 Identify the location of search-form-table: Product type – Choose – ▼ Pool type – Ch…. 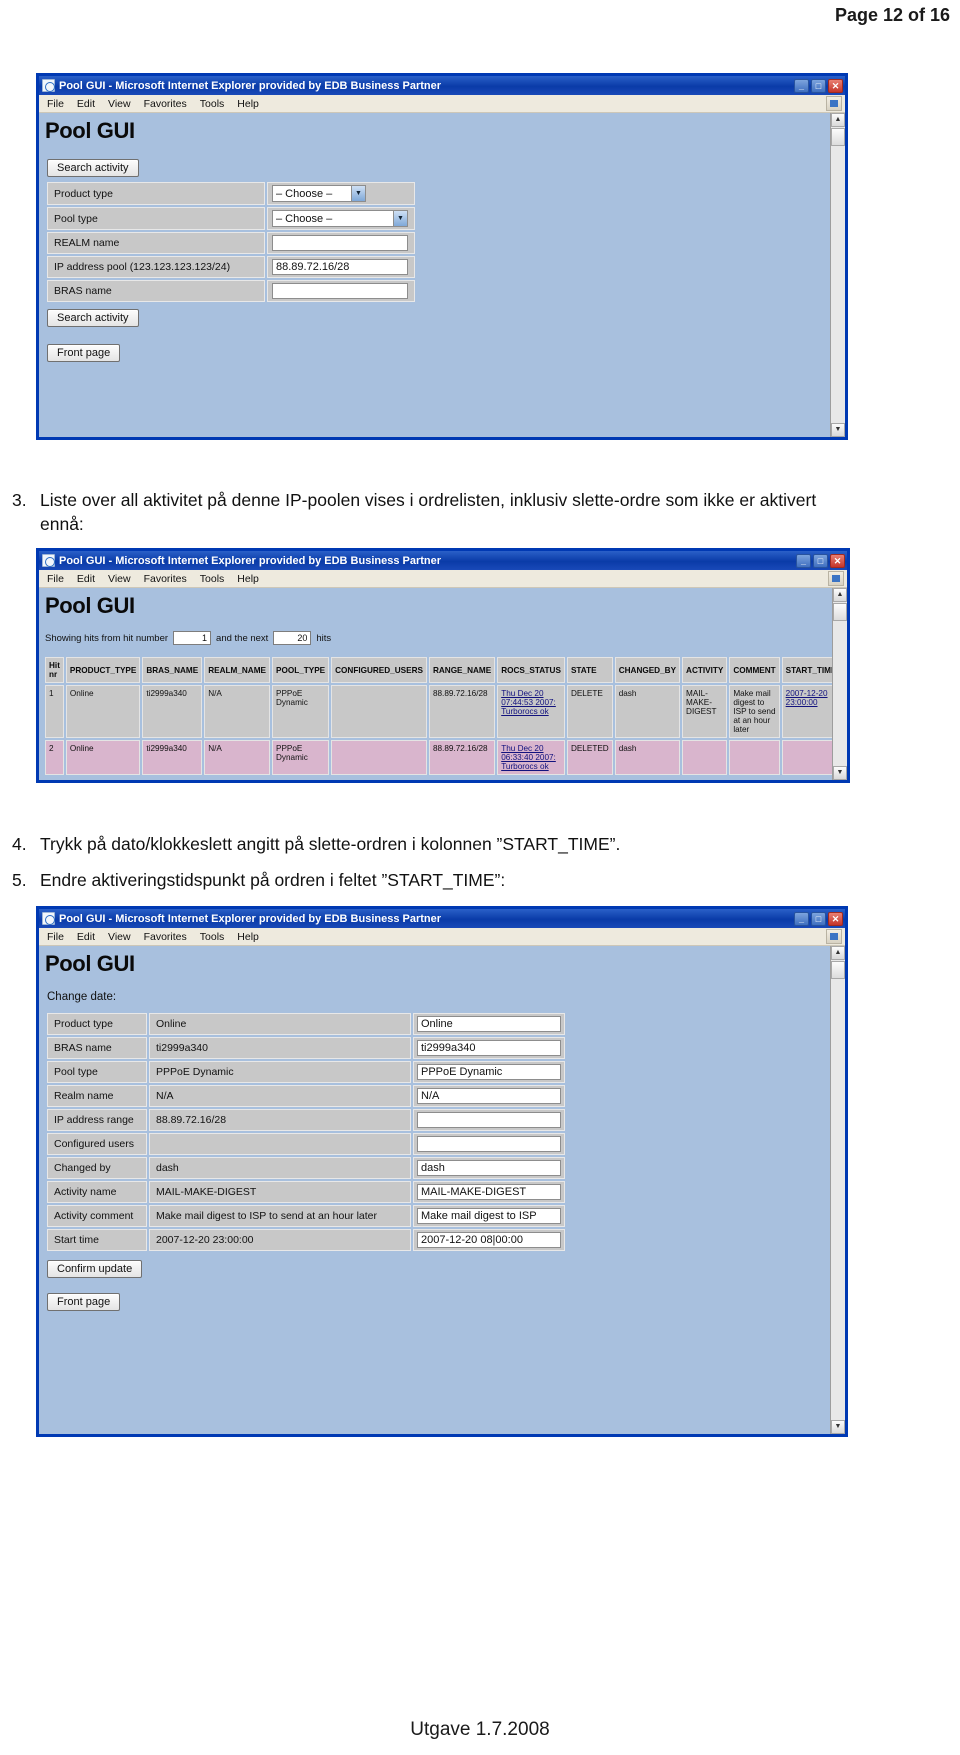
(231, 242).